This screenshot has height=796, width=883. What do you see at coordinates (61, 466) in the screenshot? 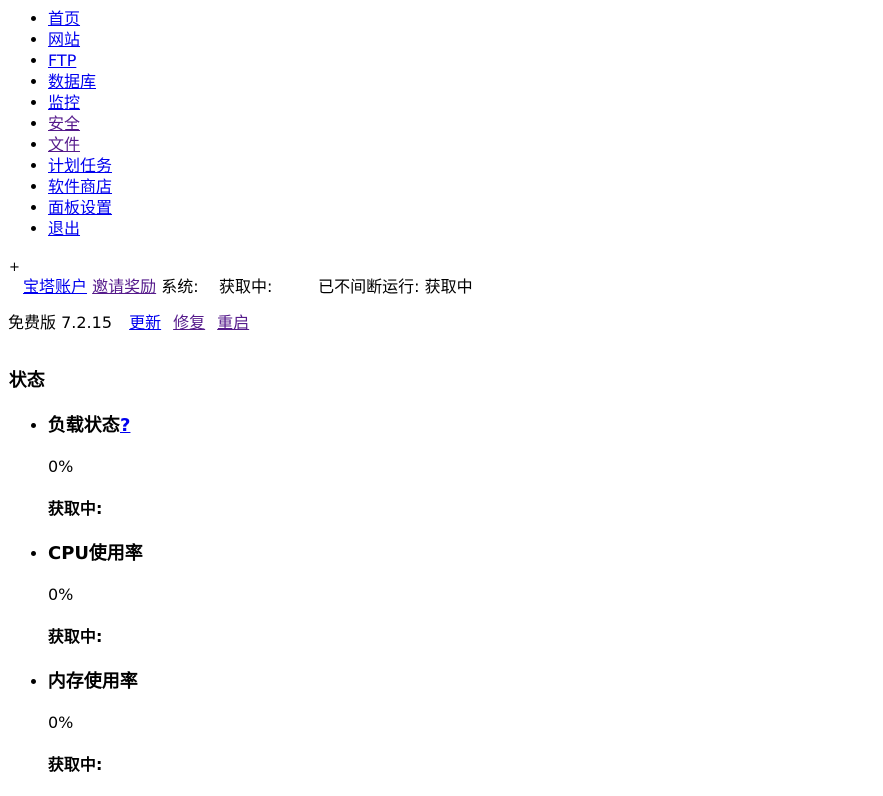
I see `load-status-value: 0%` at bounding box center [61, 466].